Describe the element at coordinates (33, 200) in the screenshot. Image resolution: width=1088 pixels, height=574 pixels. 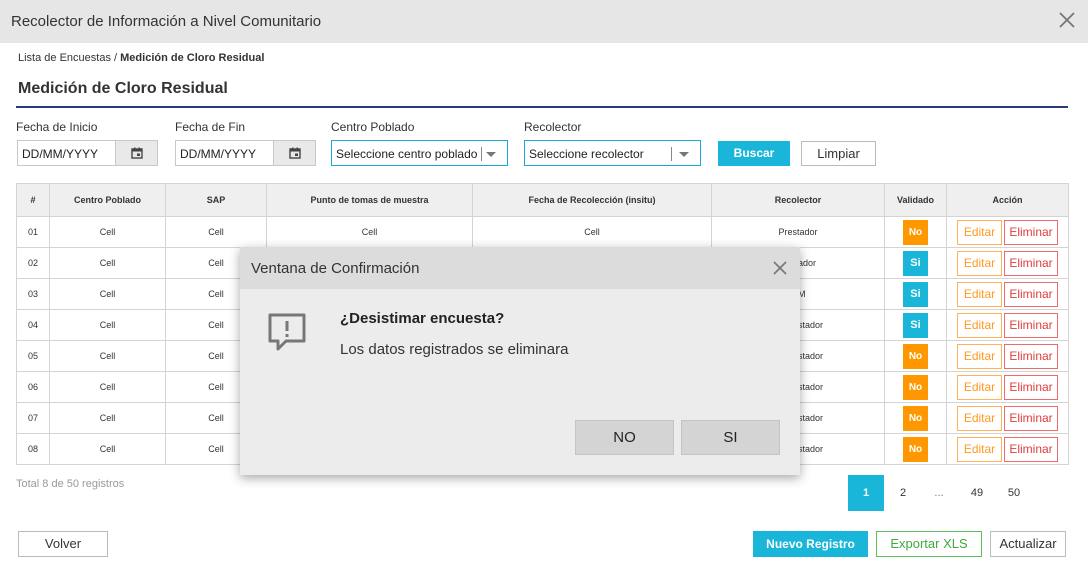
I see `column-header: #` at that location.